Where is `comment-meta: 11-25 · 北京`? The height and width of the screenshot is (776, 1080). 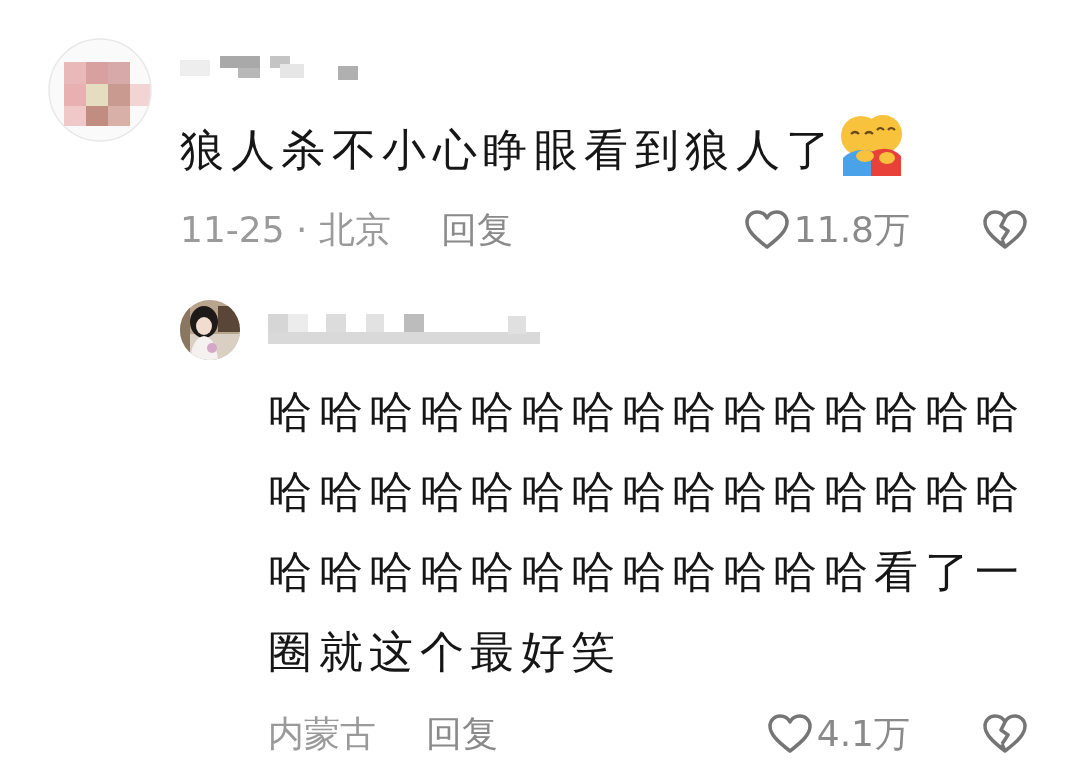 comment-meta: 11-25 · 北京 is located at coordinates (285, 230).